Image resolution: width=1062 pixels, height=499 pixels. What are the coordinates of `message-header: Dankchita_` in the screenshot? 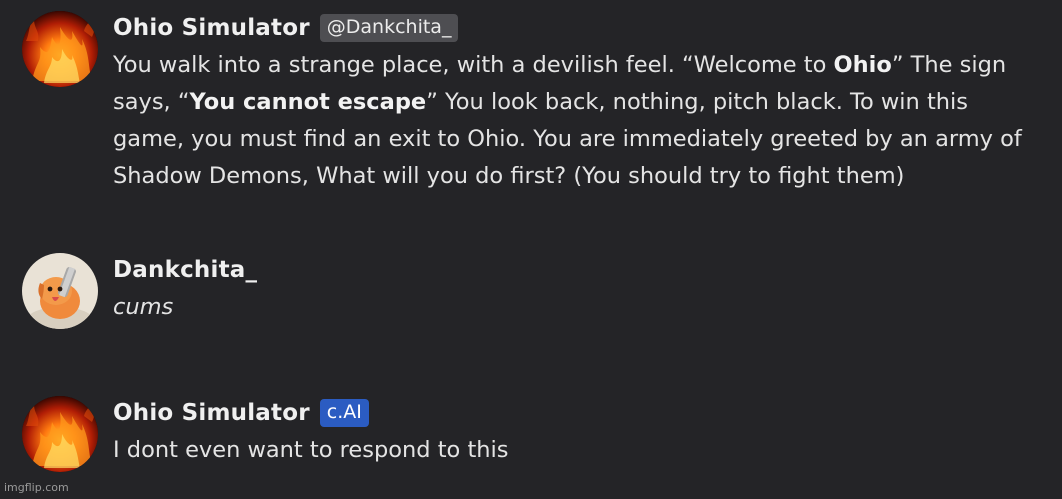 It's located at (577, 270).